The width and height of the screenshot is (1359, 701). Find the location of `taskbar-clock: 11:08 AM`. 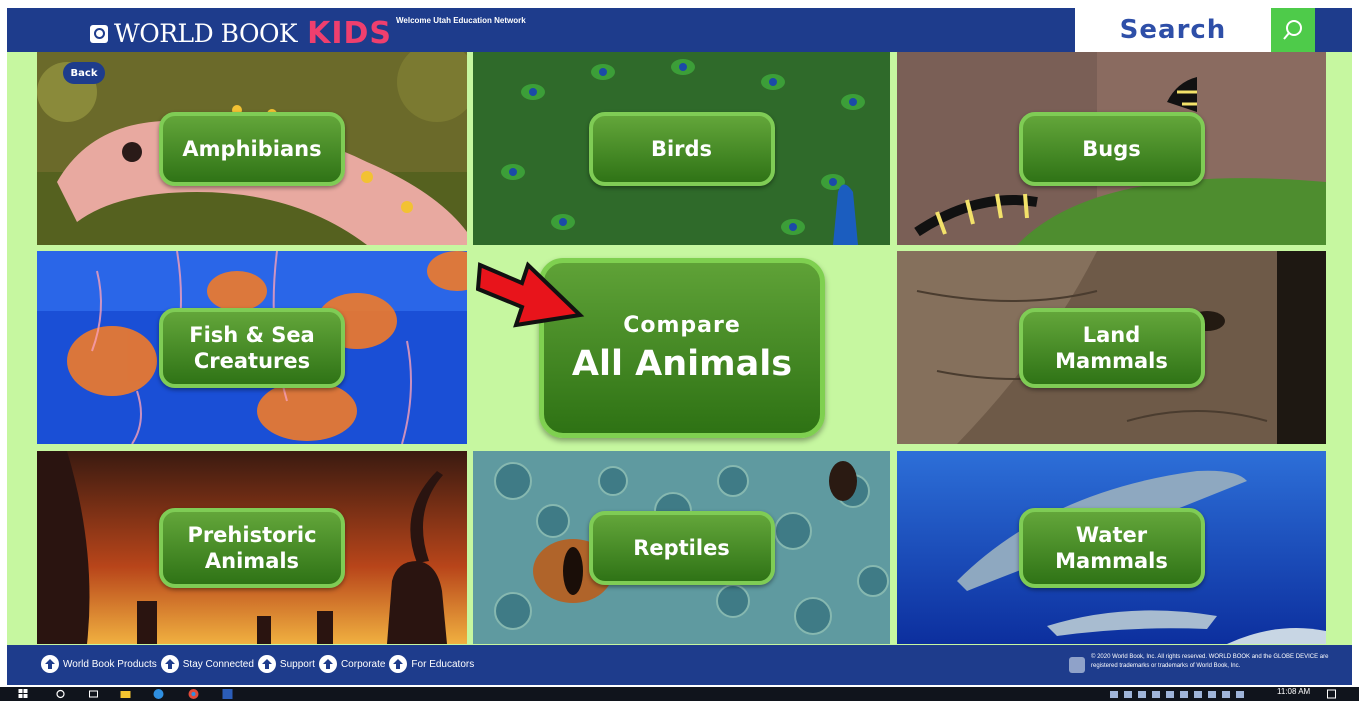

taskbar-clock: 11:08 AM is located at coordinates (1293, 691).